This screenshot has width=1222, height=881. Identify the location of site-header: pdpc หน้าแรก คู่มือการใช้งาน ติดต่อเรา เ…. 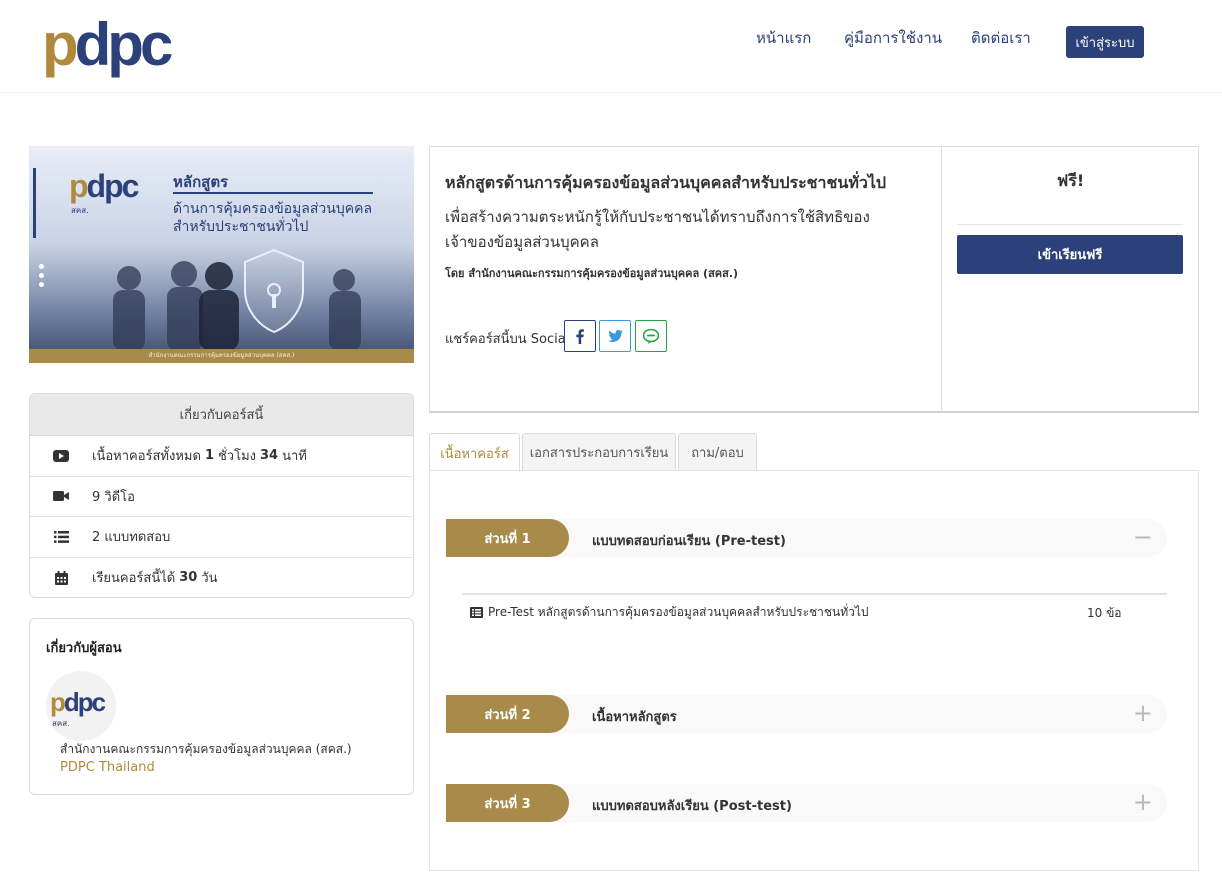
(611, 46).